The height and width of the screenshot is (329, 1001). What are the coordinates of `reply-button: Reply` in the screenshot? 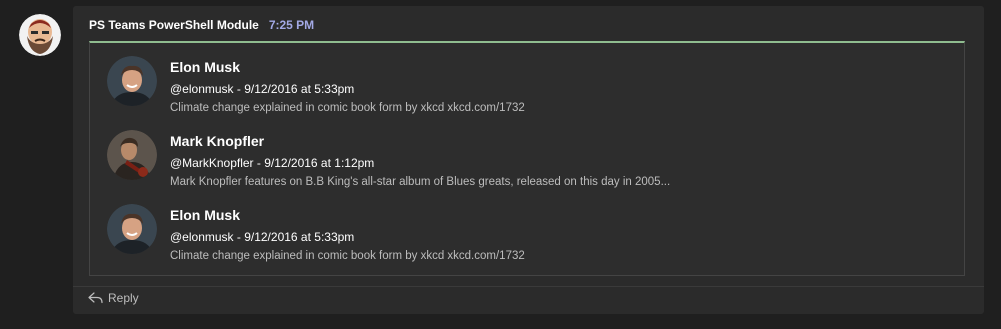 It's located at (113, 298).